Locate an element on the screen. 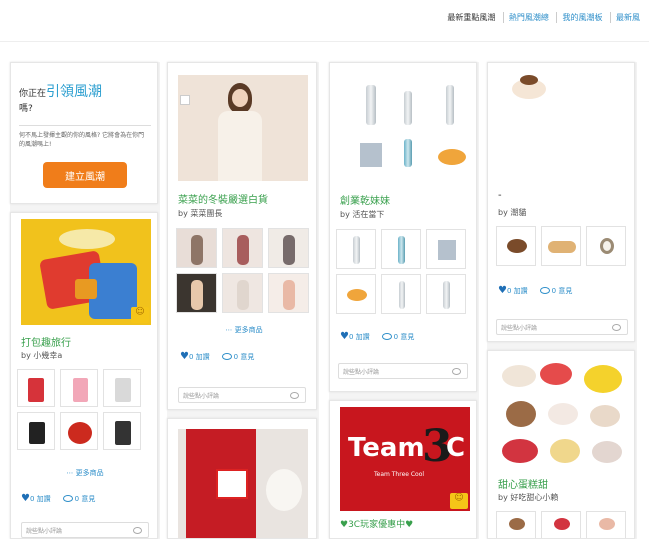 The width and height of the screenshot is (649, 539). product-thumb-box is located at coordinates (446, 249).